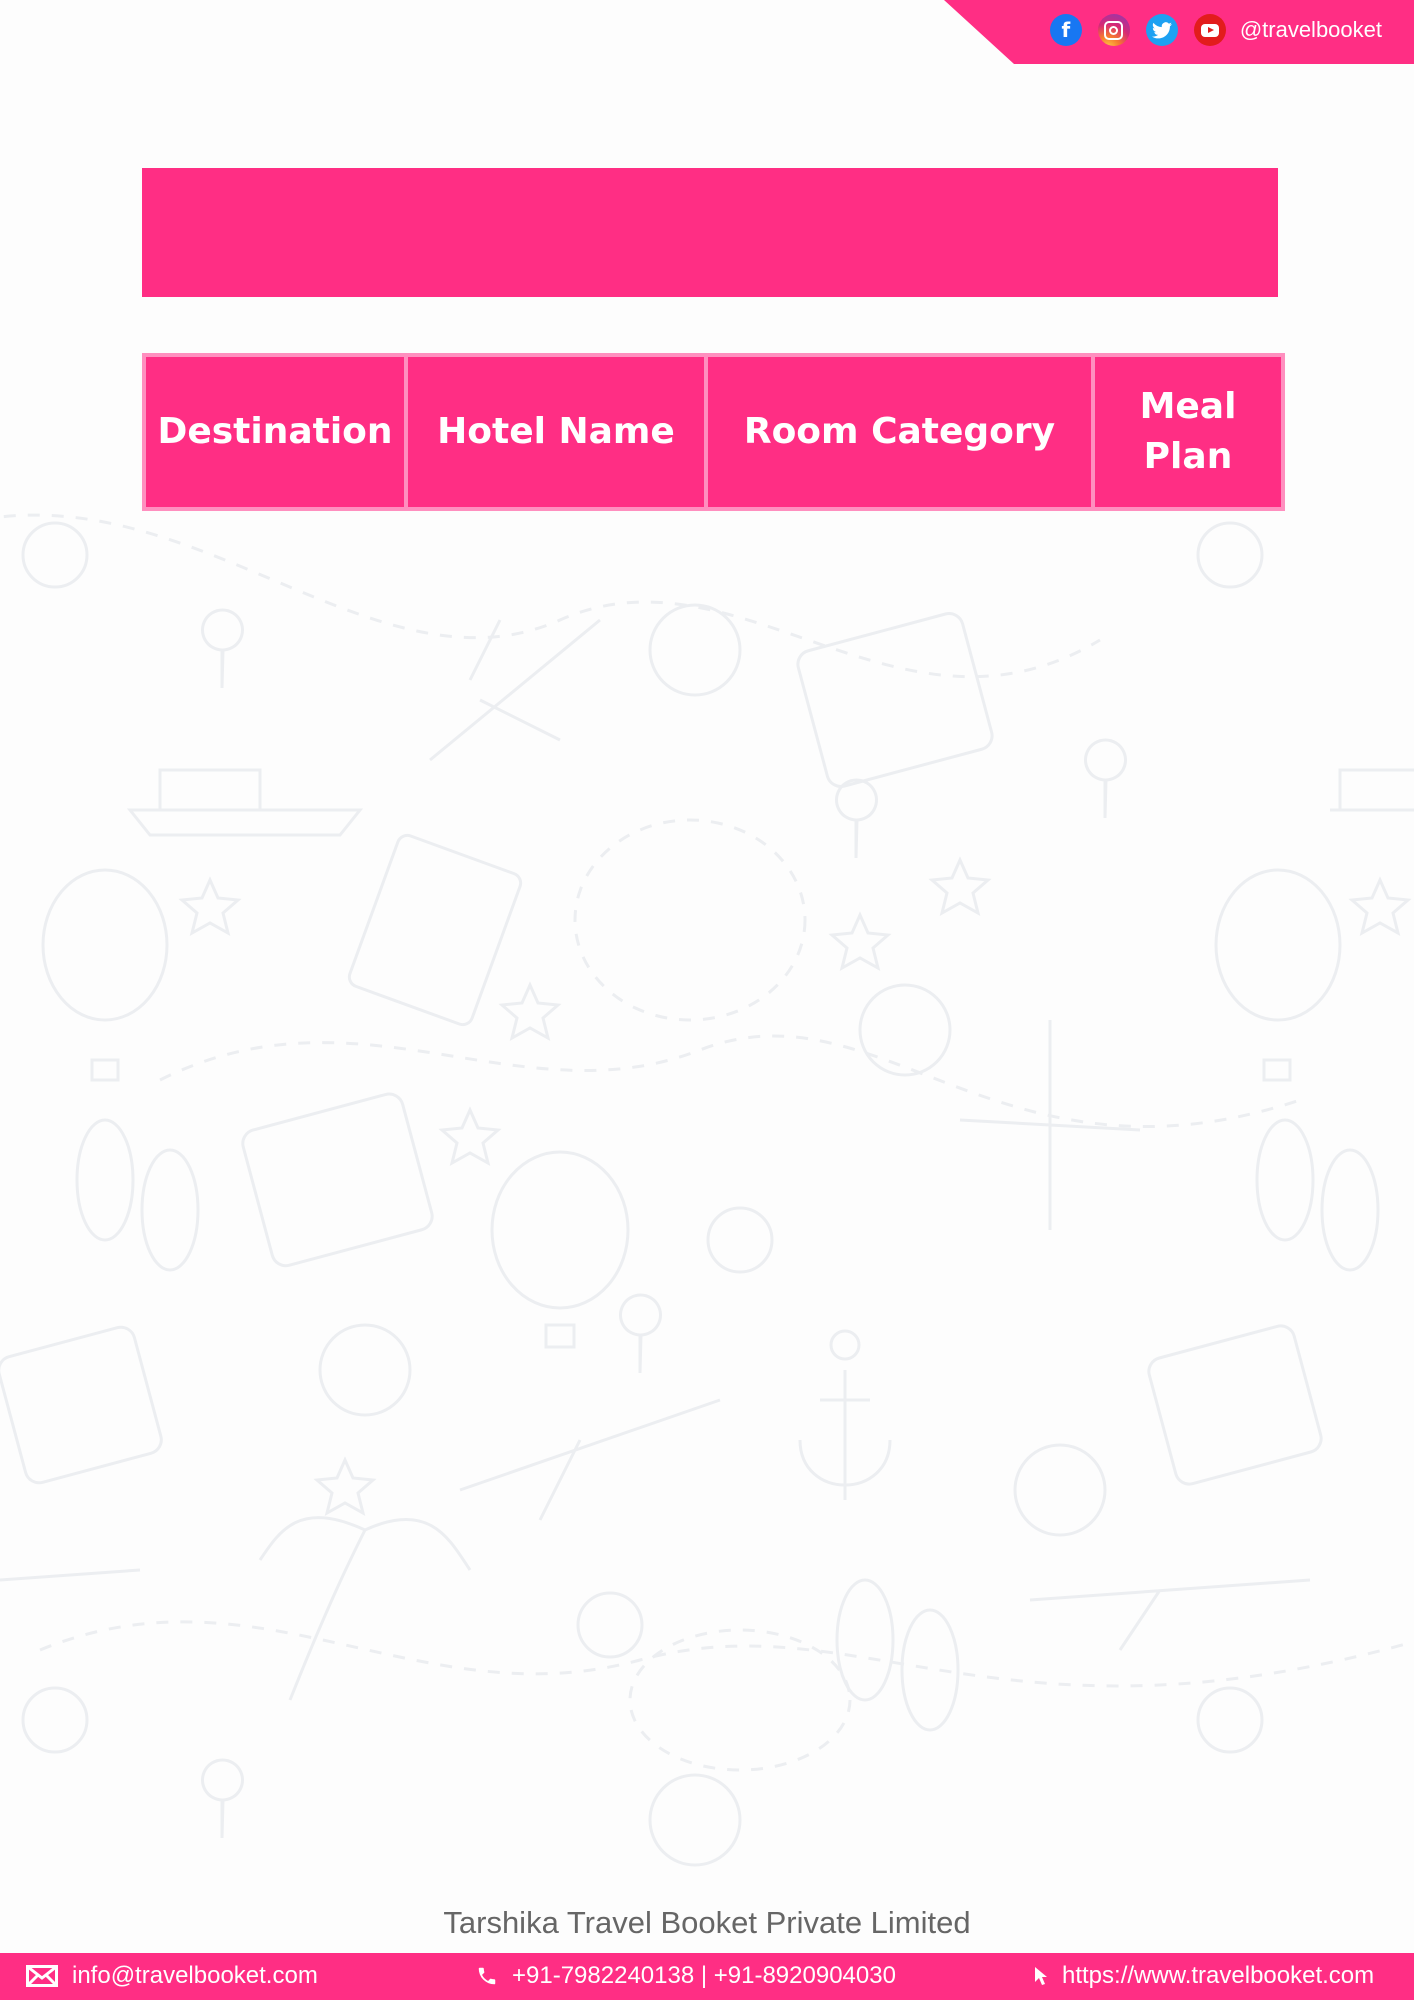  Describe the element at coordinates (195, 1976) in the screenshot. I see `email-text: info@travelbooket.com` at that location.